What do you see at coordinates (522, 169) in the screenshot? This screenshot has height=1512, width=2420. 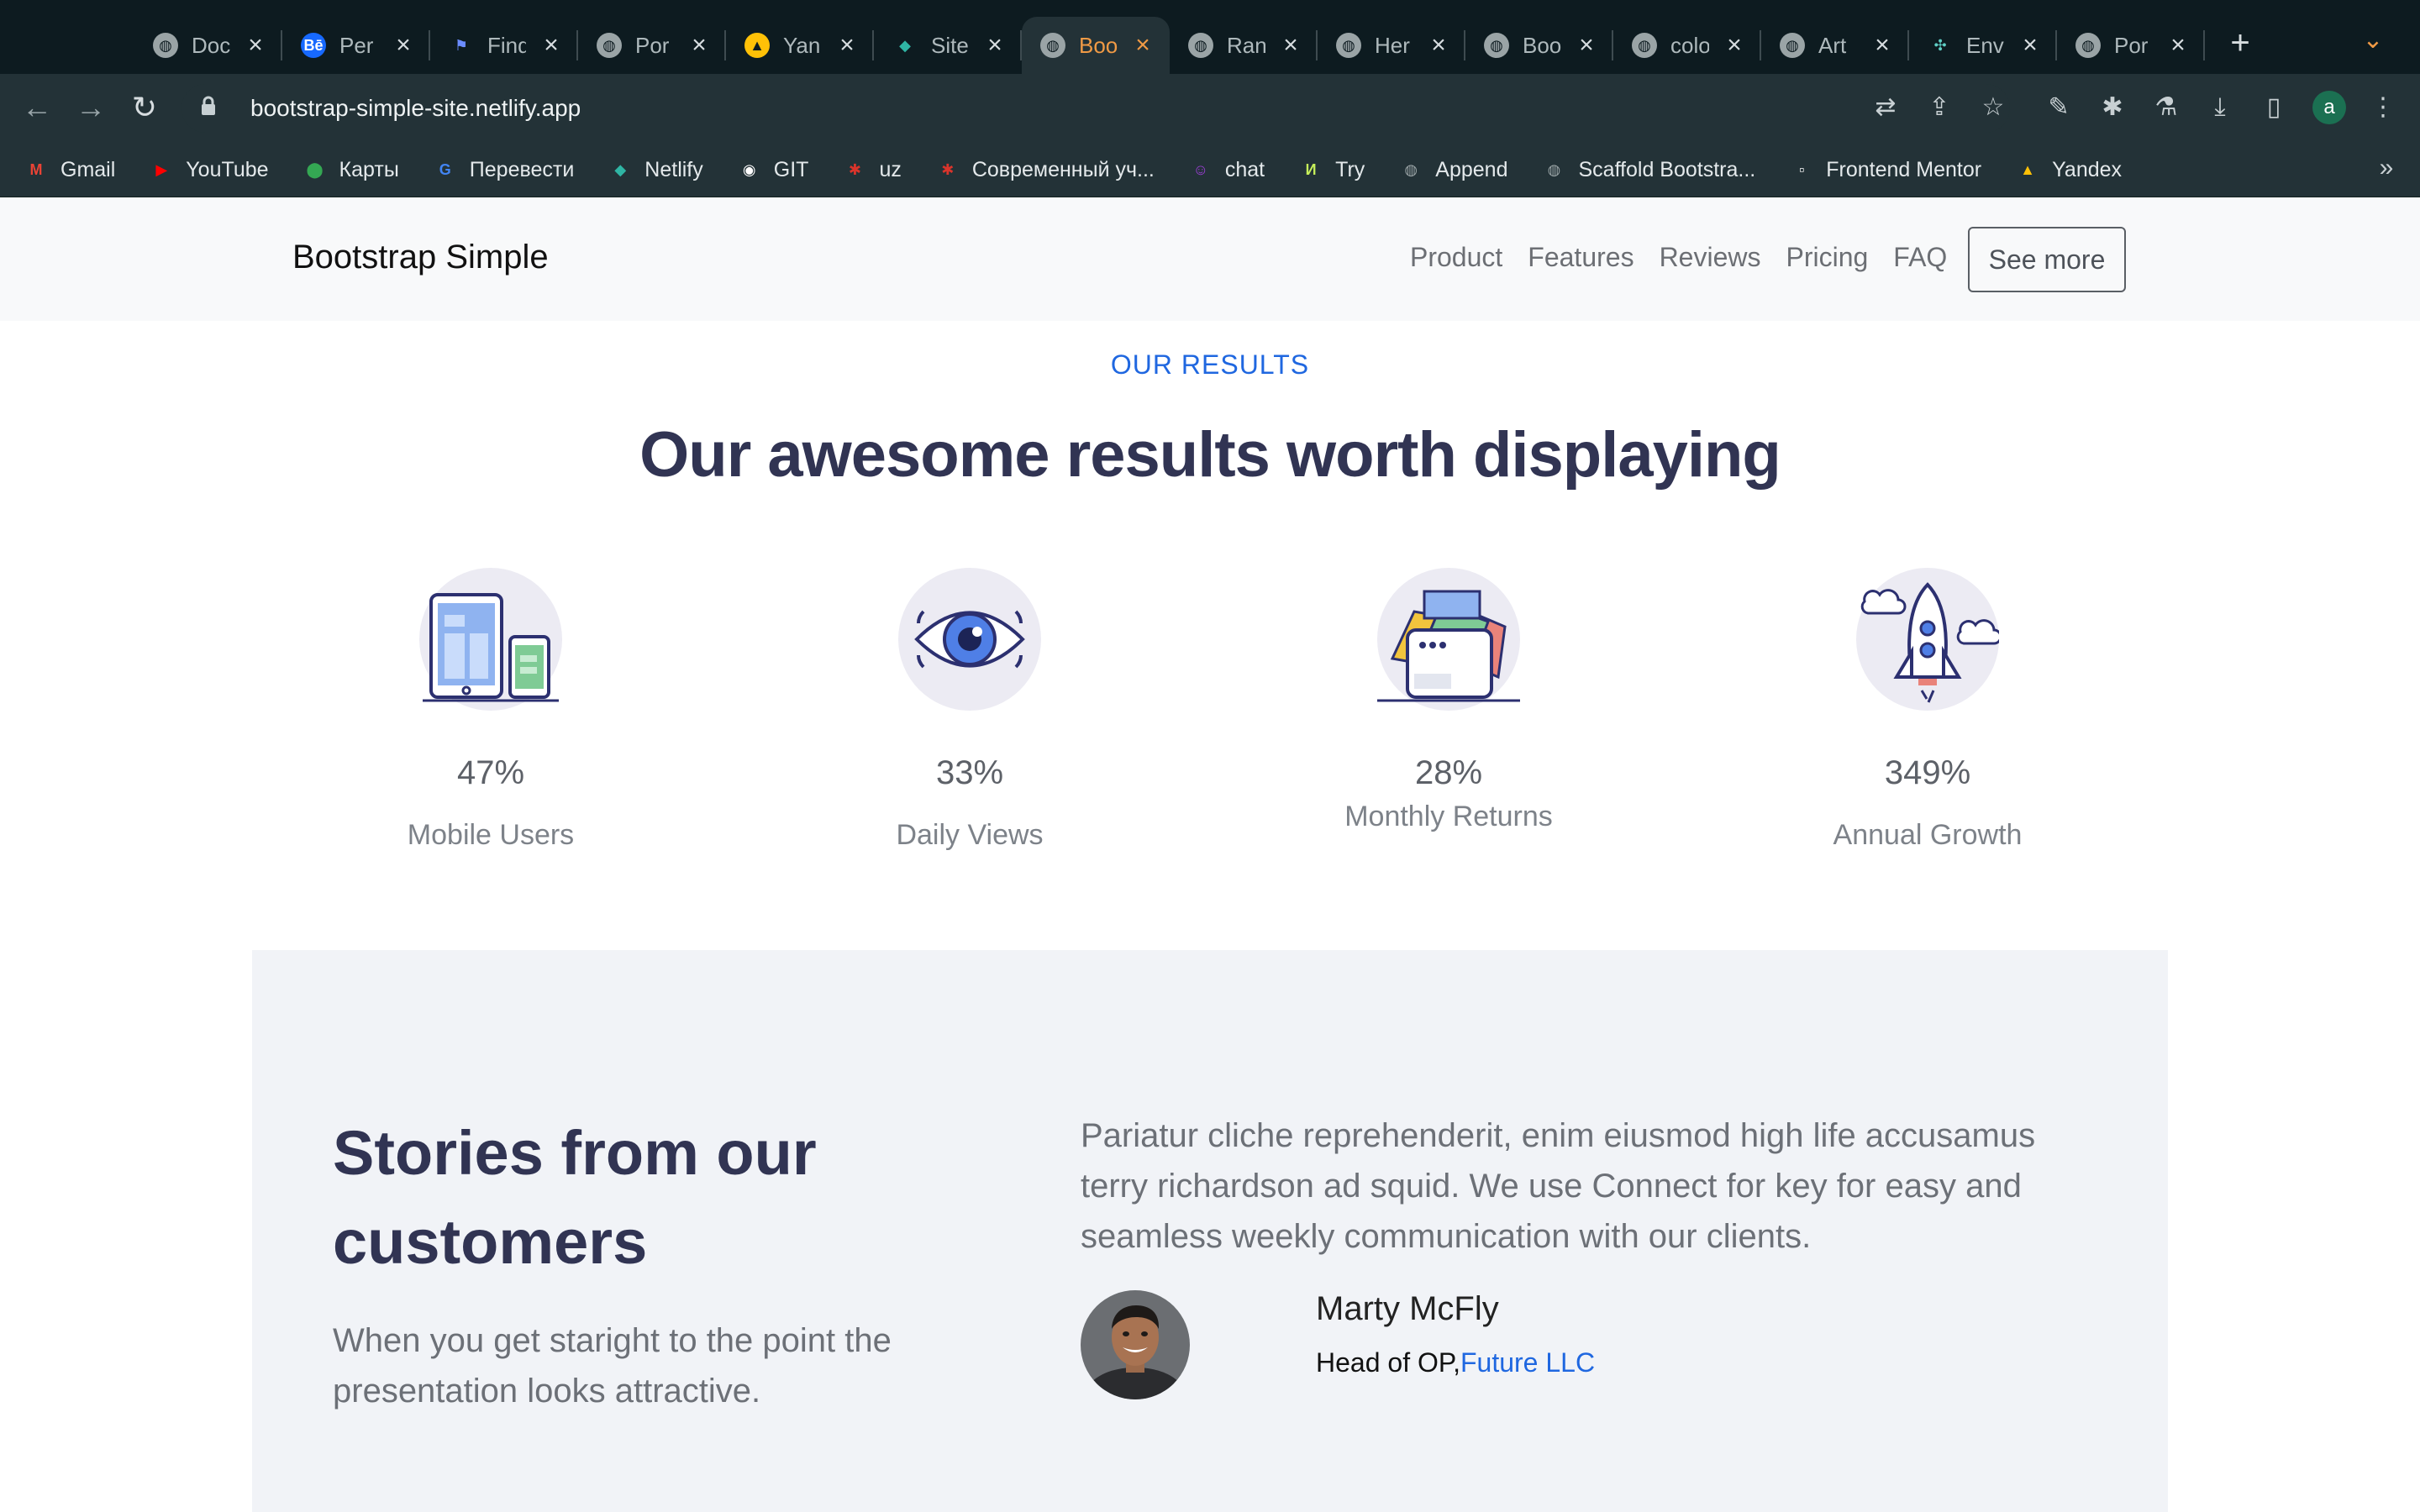 I see `bookmark-label: Перевести` at bounding box center [522, 169].